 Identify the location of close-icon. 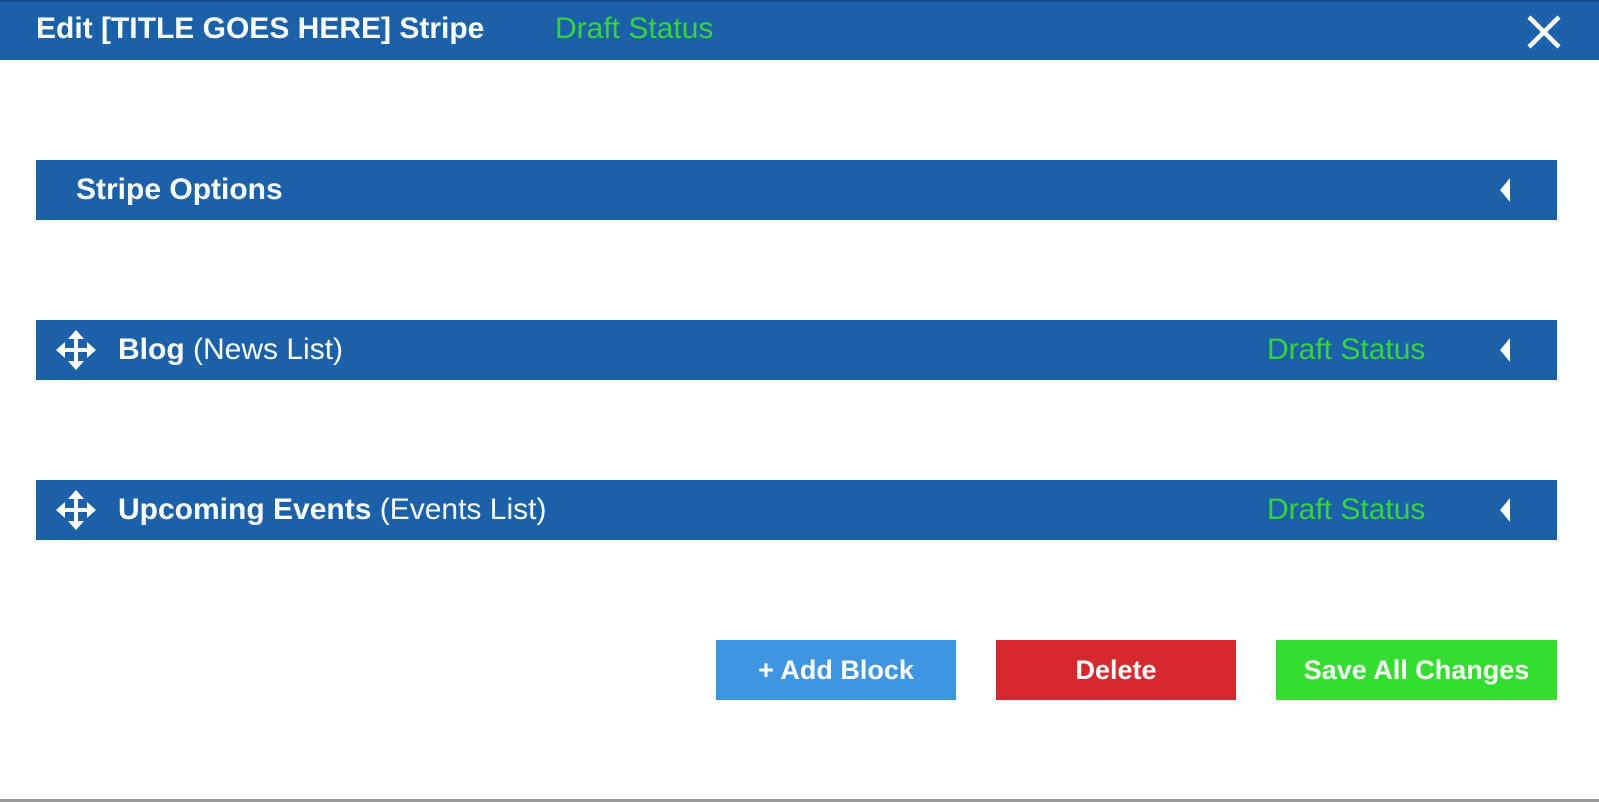
(1544, 32).